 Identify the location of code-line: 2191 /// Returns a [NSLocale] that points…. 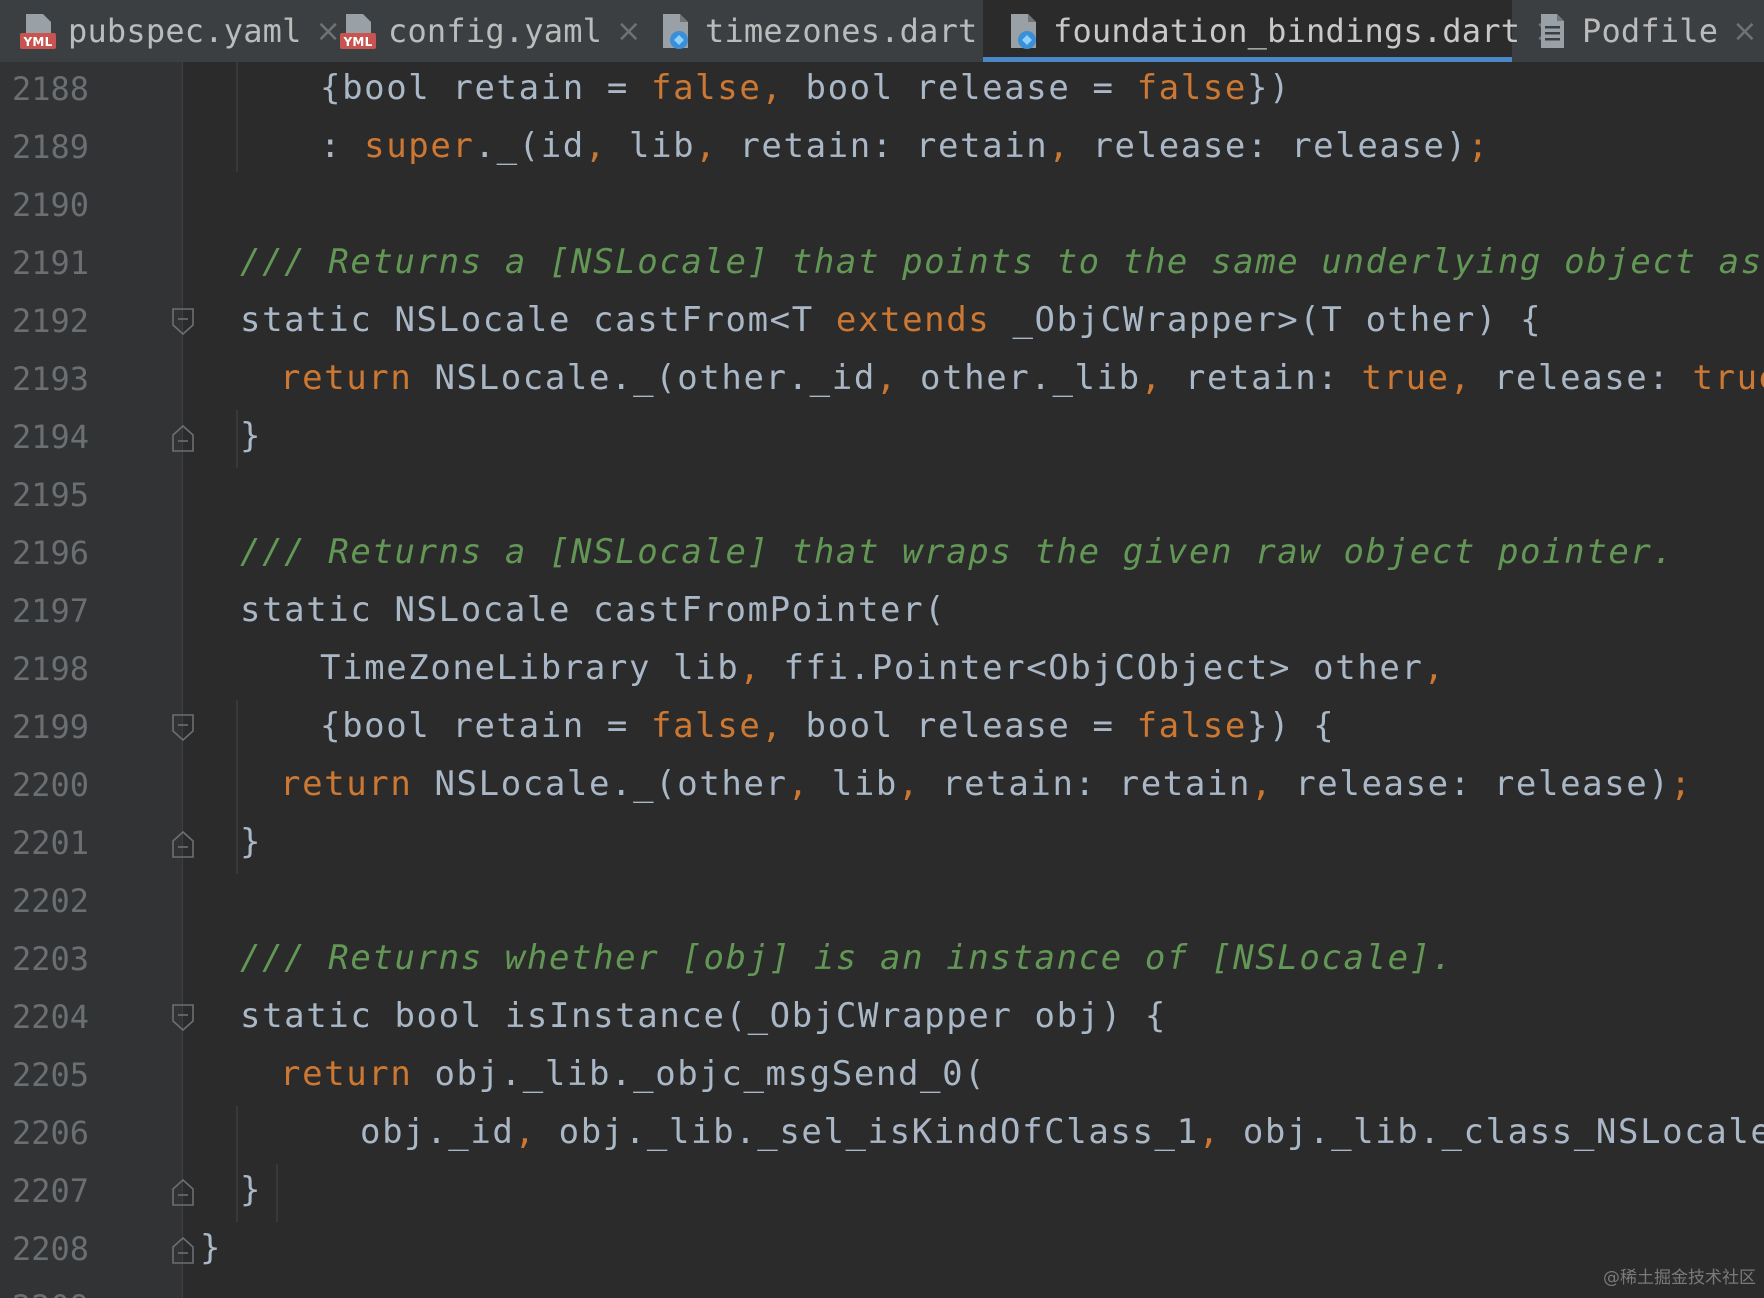
(882, 265).